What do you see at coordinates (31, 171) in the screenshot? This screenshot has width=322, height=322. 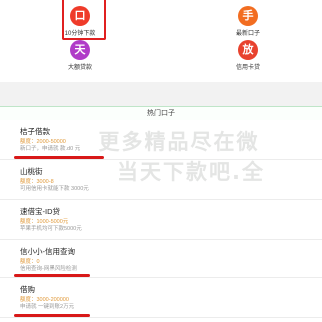 I see `item-name: 山桃街` at bounding box center [31, 171].